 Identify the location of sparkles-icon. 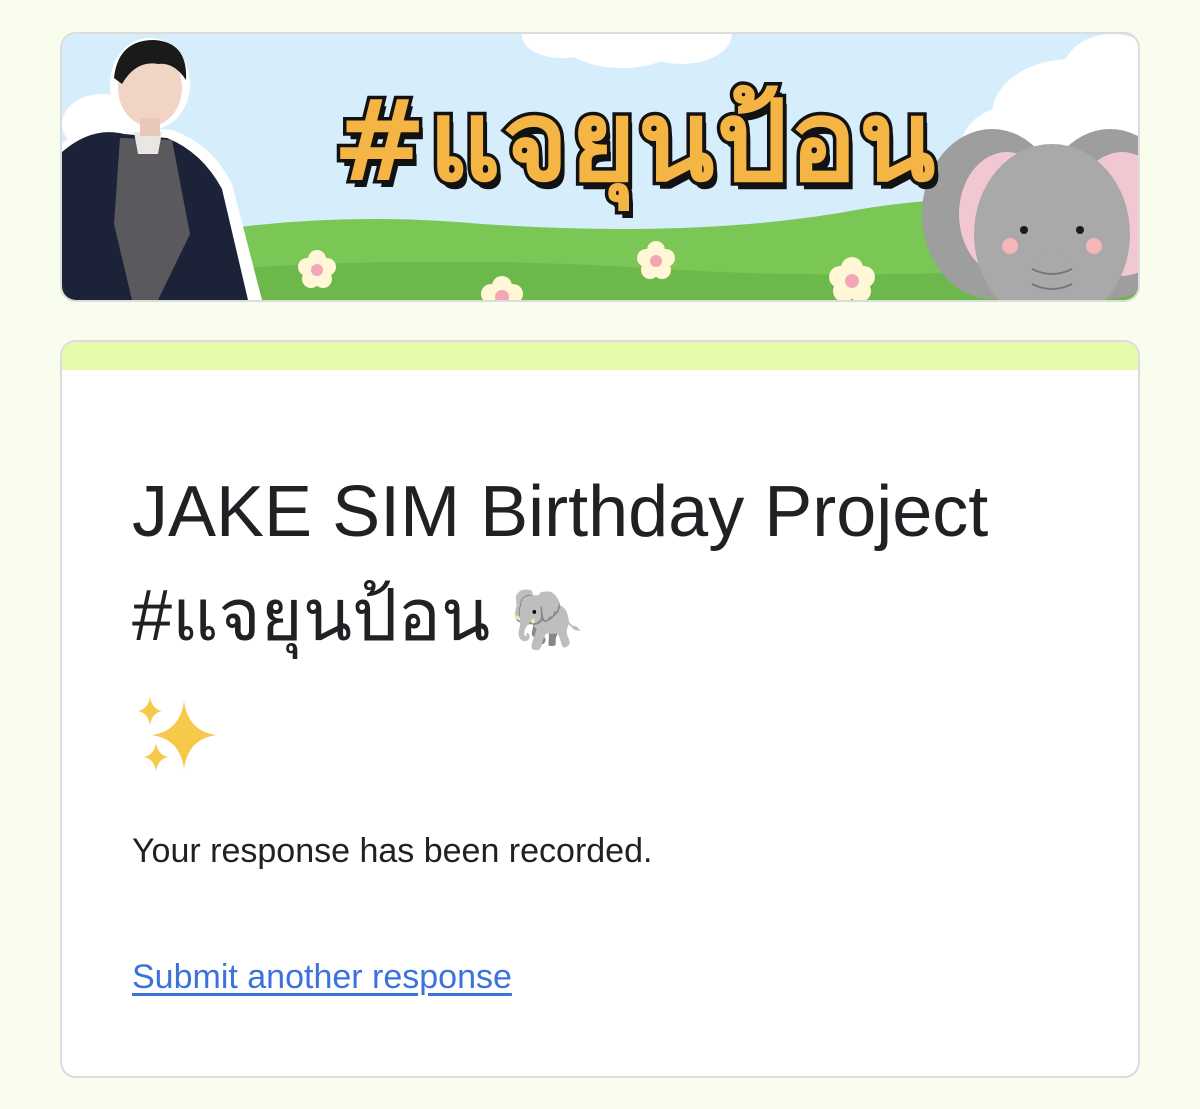
(177, 733).